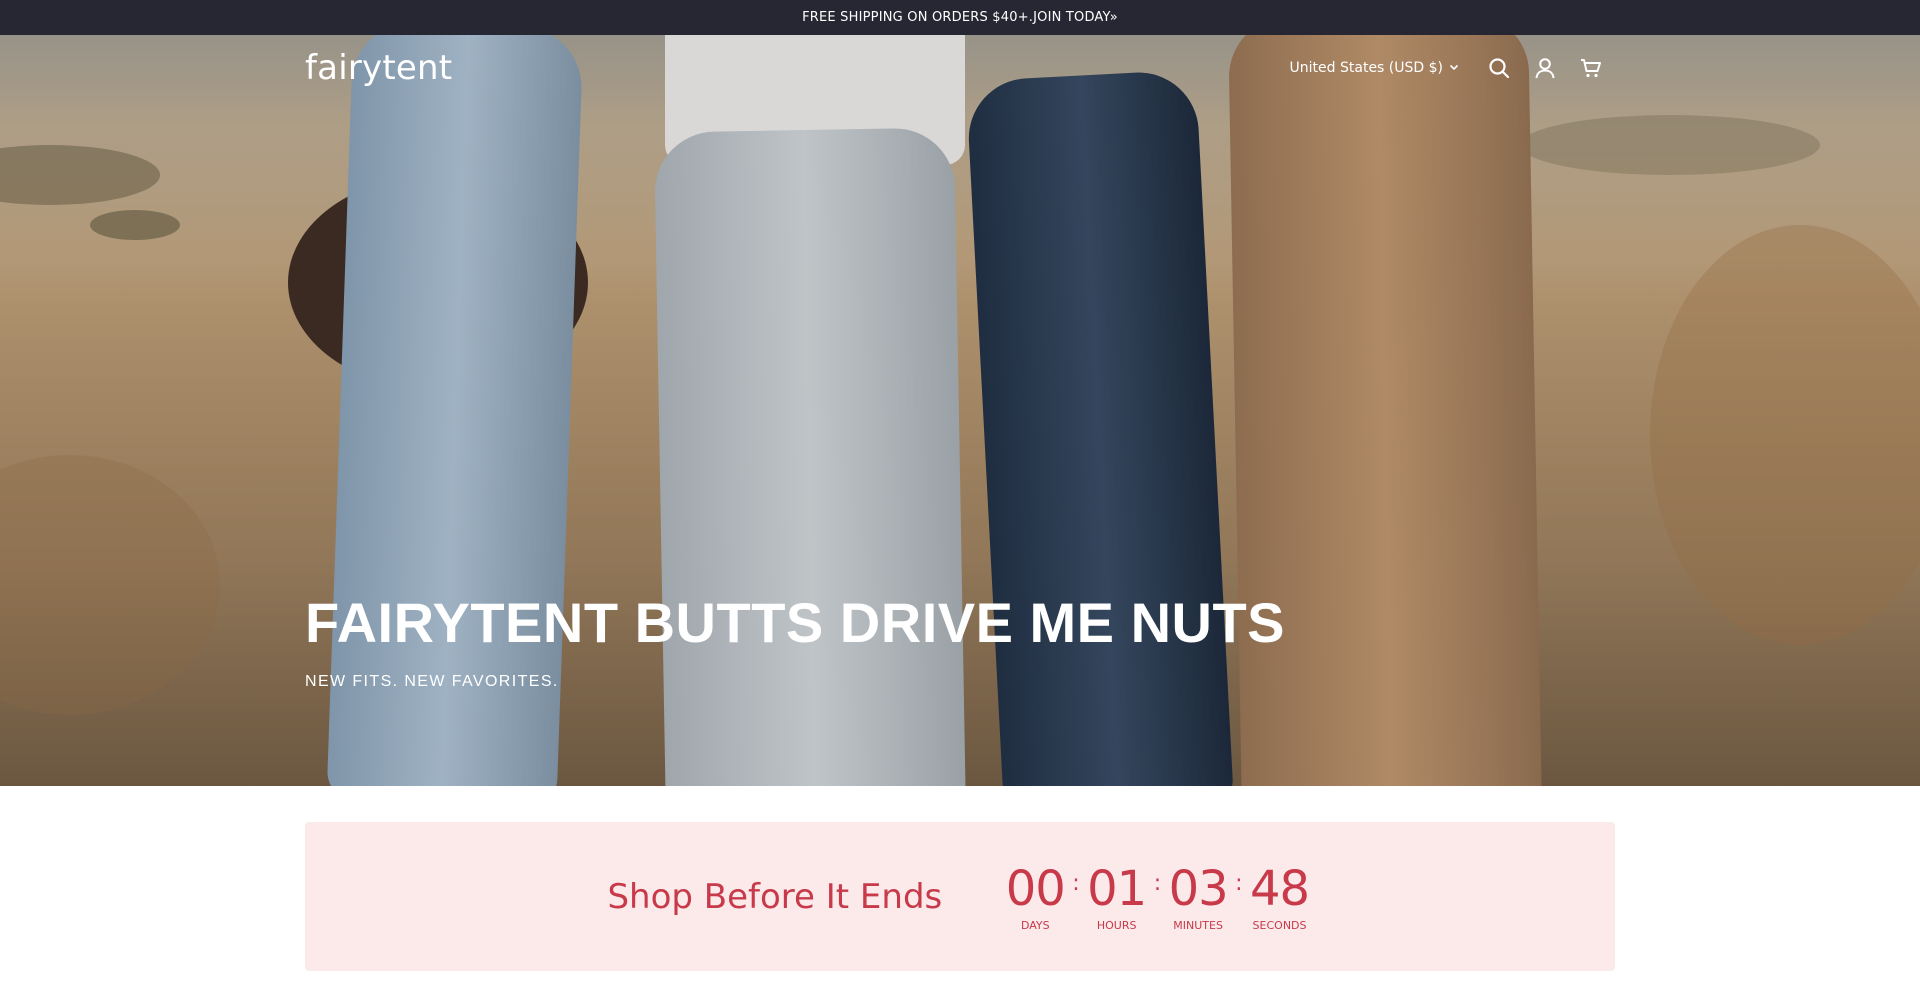 The image size is (1920, 993). What do you see at coordinates (1117, 889) in the screenshot?
I see `countdown-hours-value: 01` at bounding box center [1117, 889].